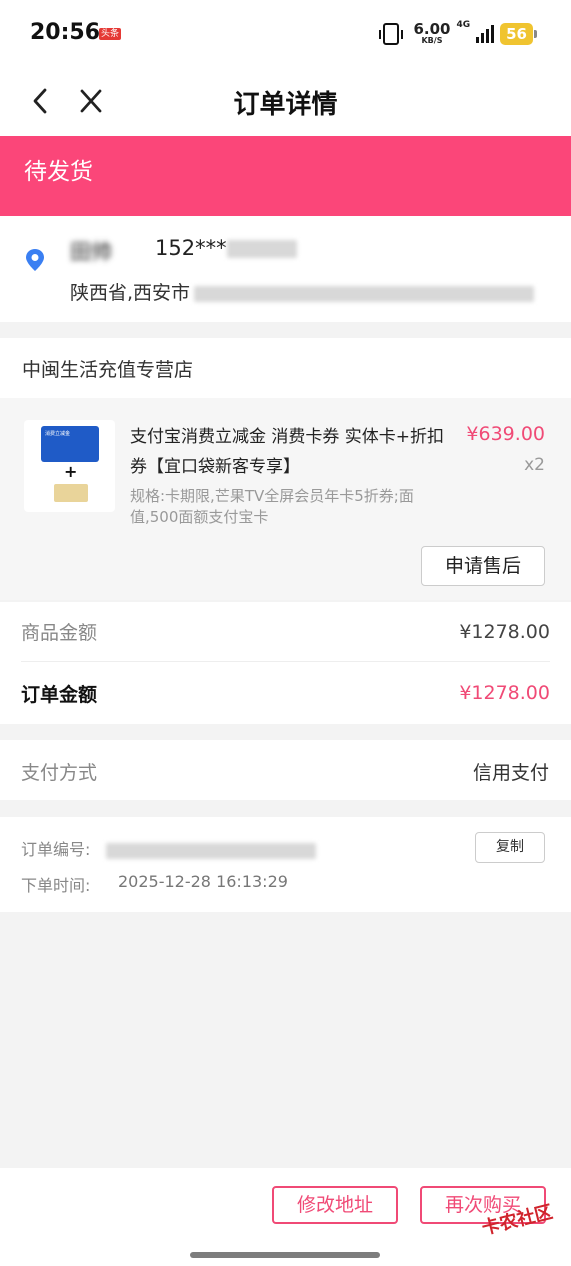 The width and height of the screenshot is (571, 1266). What do you see at coordinates (65, 32) in the screenshot?
I see `status-time: 20:56` at bounding box center [65, 32].